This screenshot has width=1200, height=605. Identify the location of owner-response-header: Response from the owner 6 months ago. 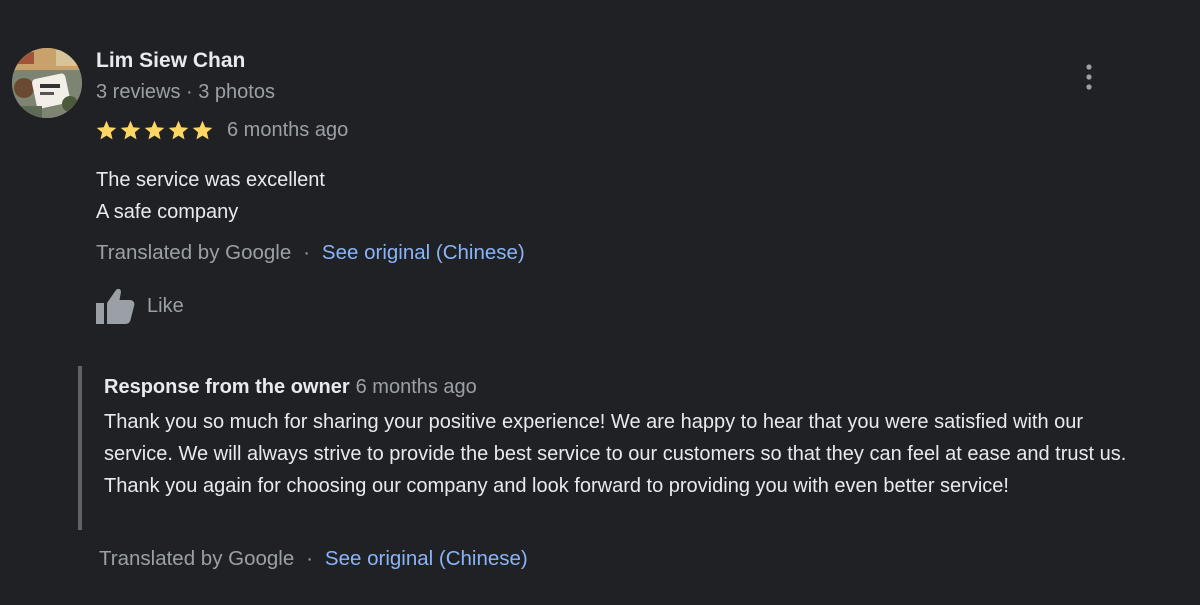
(290, 387).